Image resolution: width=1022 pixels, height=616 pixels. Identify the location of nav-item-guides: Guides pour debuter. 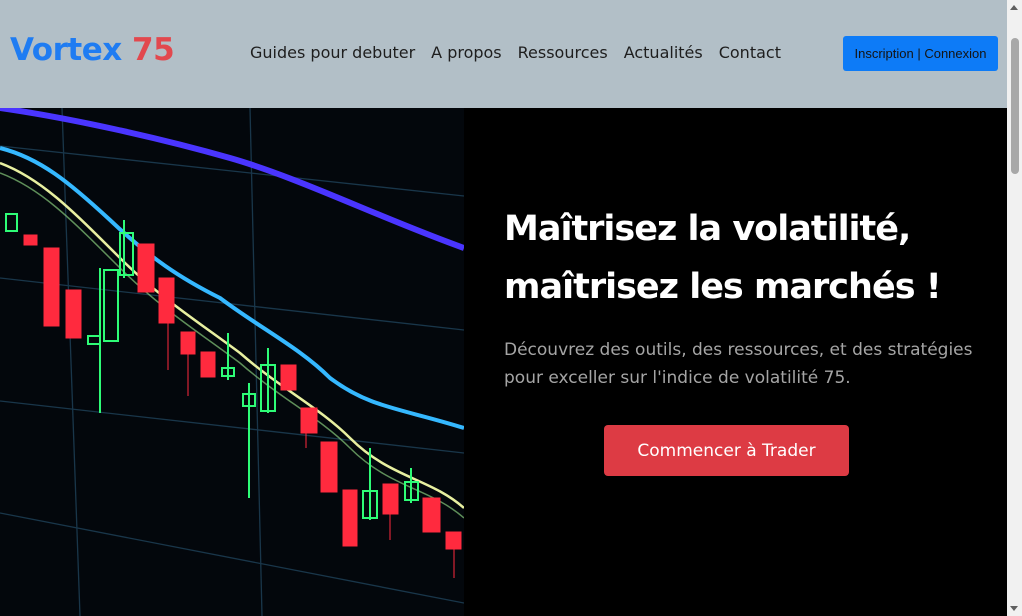
(332, 52).